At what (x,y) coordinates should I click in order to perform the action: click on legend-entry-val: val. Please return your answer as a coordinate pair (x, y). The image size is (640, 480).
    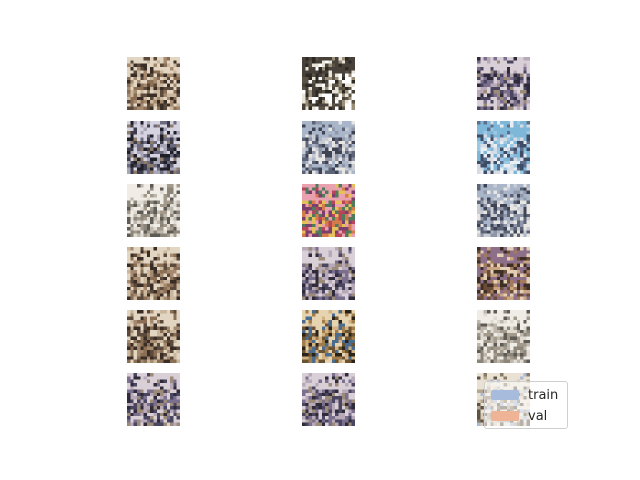
    Looking at the image, I should click on (519, 416).